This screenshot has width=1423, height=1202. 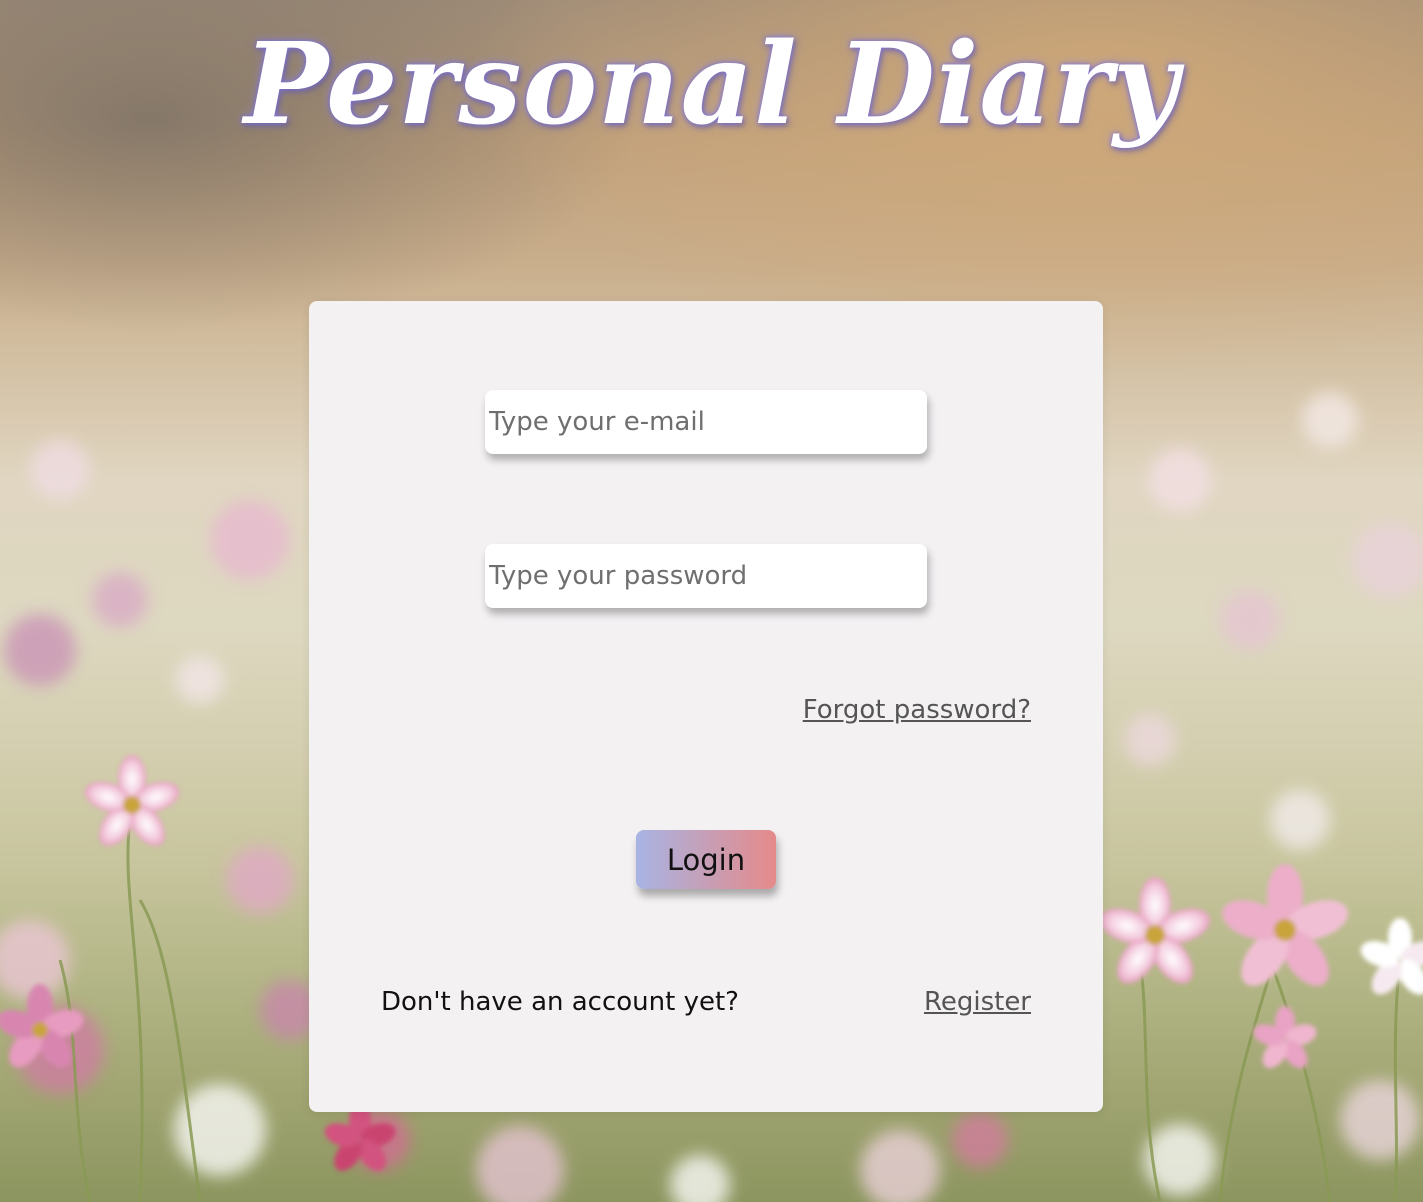 What do you see at coordinates (711, 84) in the screenshot?
I see `page-title: Personal Diary` at bounding box center [711, 84].